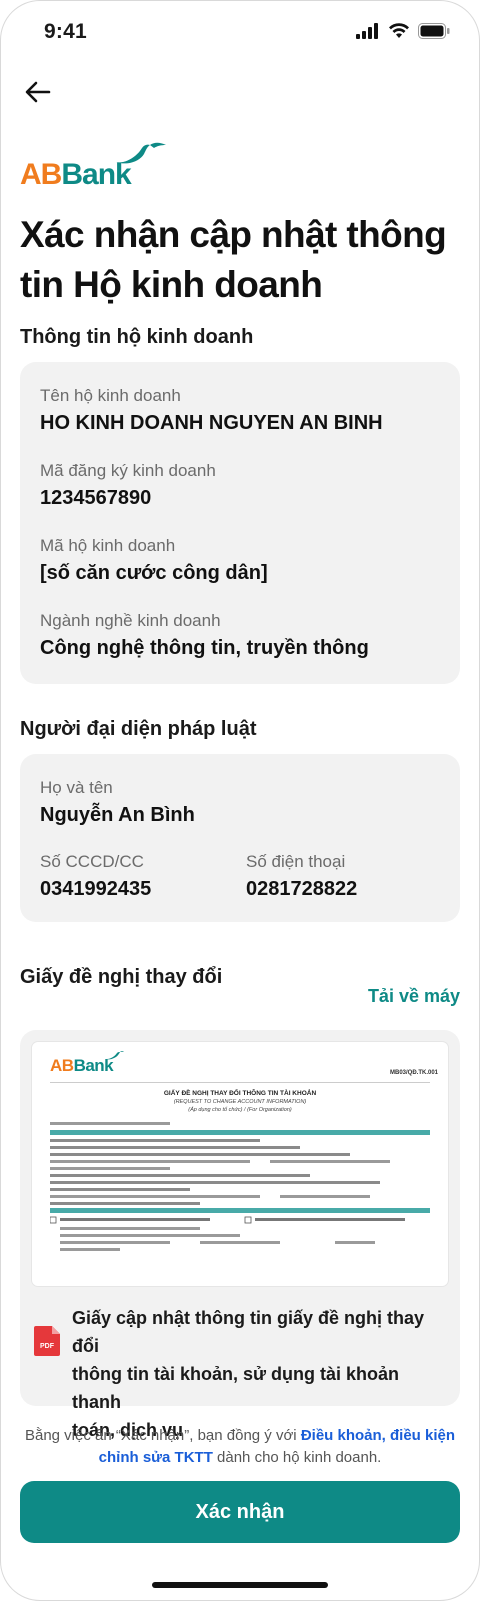  What do you see at coordinates (137, 337) in the screenshot?
I see `business-section-title: Thông tin hộ kinh doanh` at bounding box center [137, 337].